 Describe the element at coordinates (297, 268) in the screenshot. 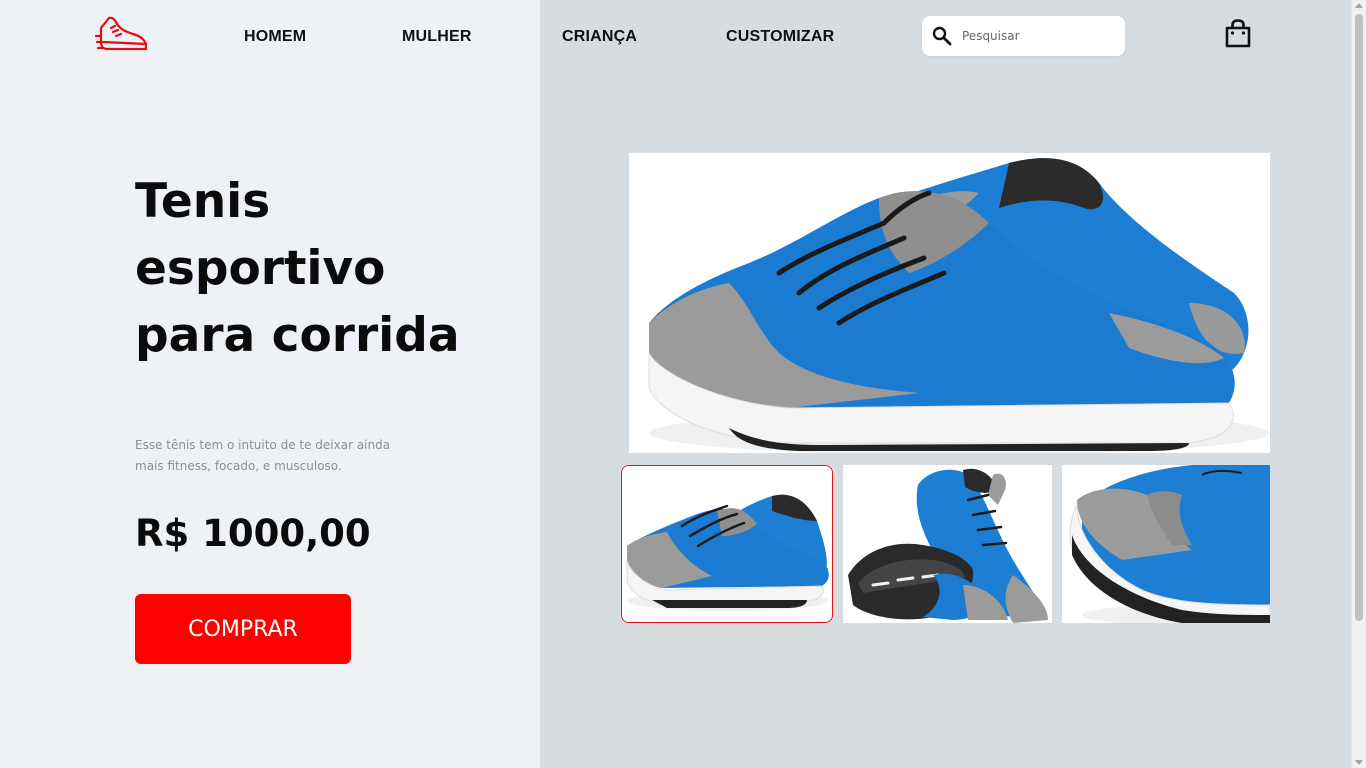

I see `product-title: Tenis esportivo para corrida` at that location.